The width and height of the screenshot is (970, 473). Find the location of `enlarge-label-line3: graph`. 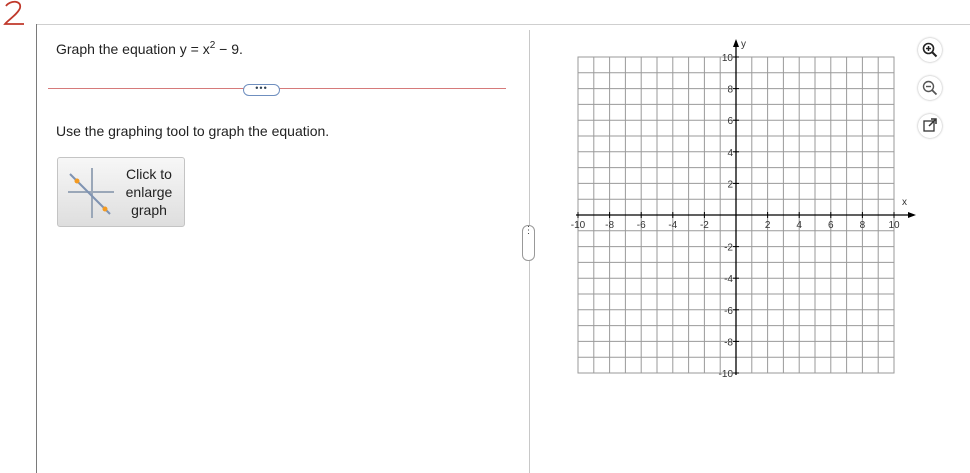

enlarge-label-line3: graph is located at coordinates (149, 210).